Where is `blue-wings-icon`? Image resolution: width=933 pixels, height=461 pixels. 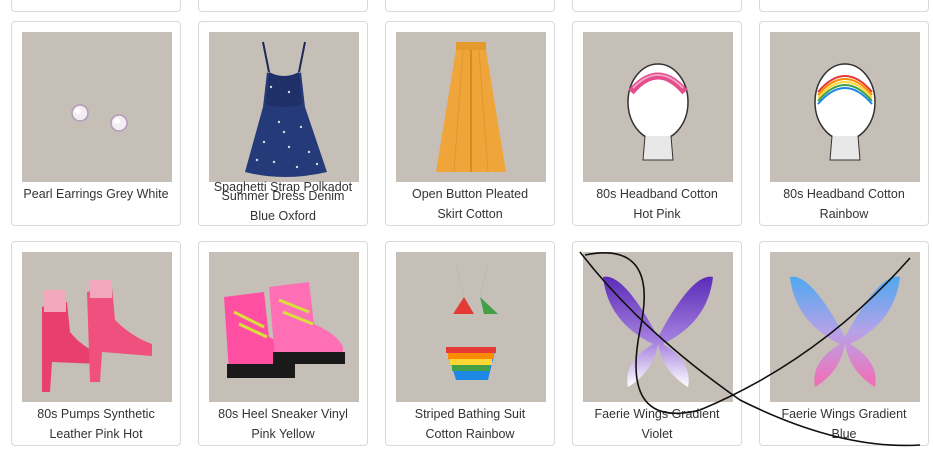
blue-wings-icon is located at coordinates (845, 327).